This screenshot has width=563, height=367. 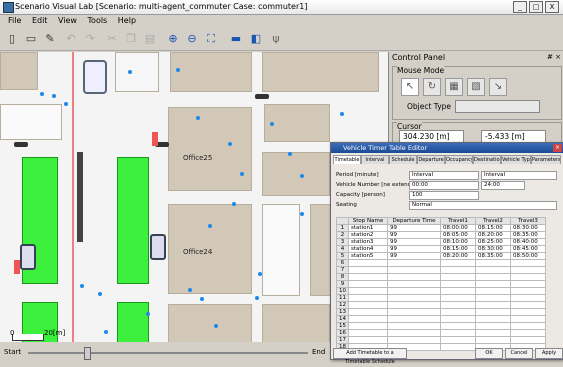 I want to click on table-row: 1 station1 99 08:00:00 08:15:00 08:30:00, so click(x=441, y=228).